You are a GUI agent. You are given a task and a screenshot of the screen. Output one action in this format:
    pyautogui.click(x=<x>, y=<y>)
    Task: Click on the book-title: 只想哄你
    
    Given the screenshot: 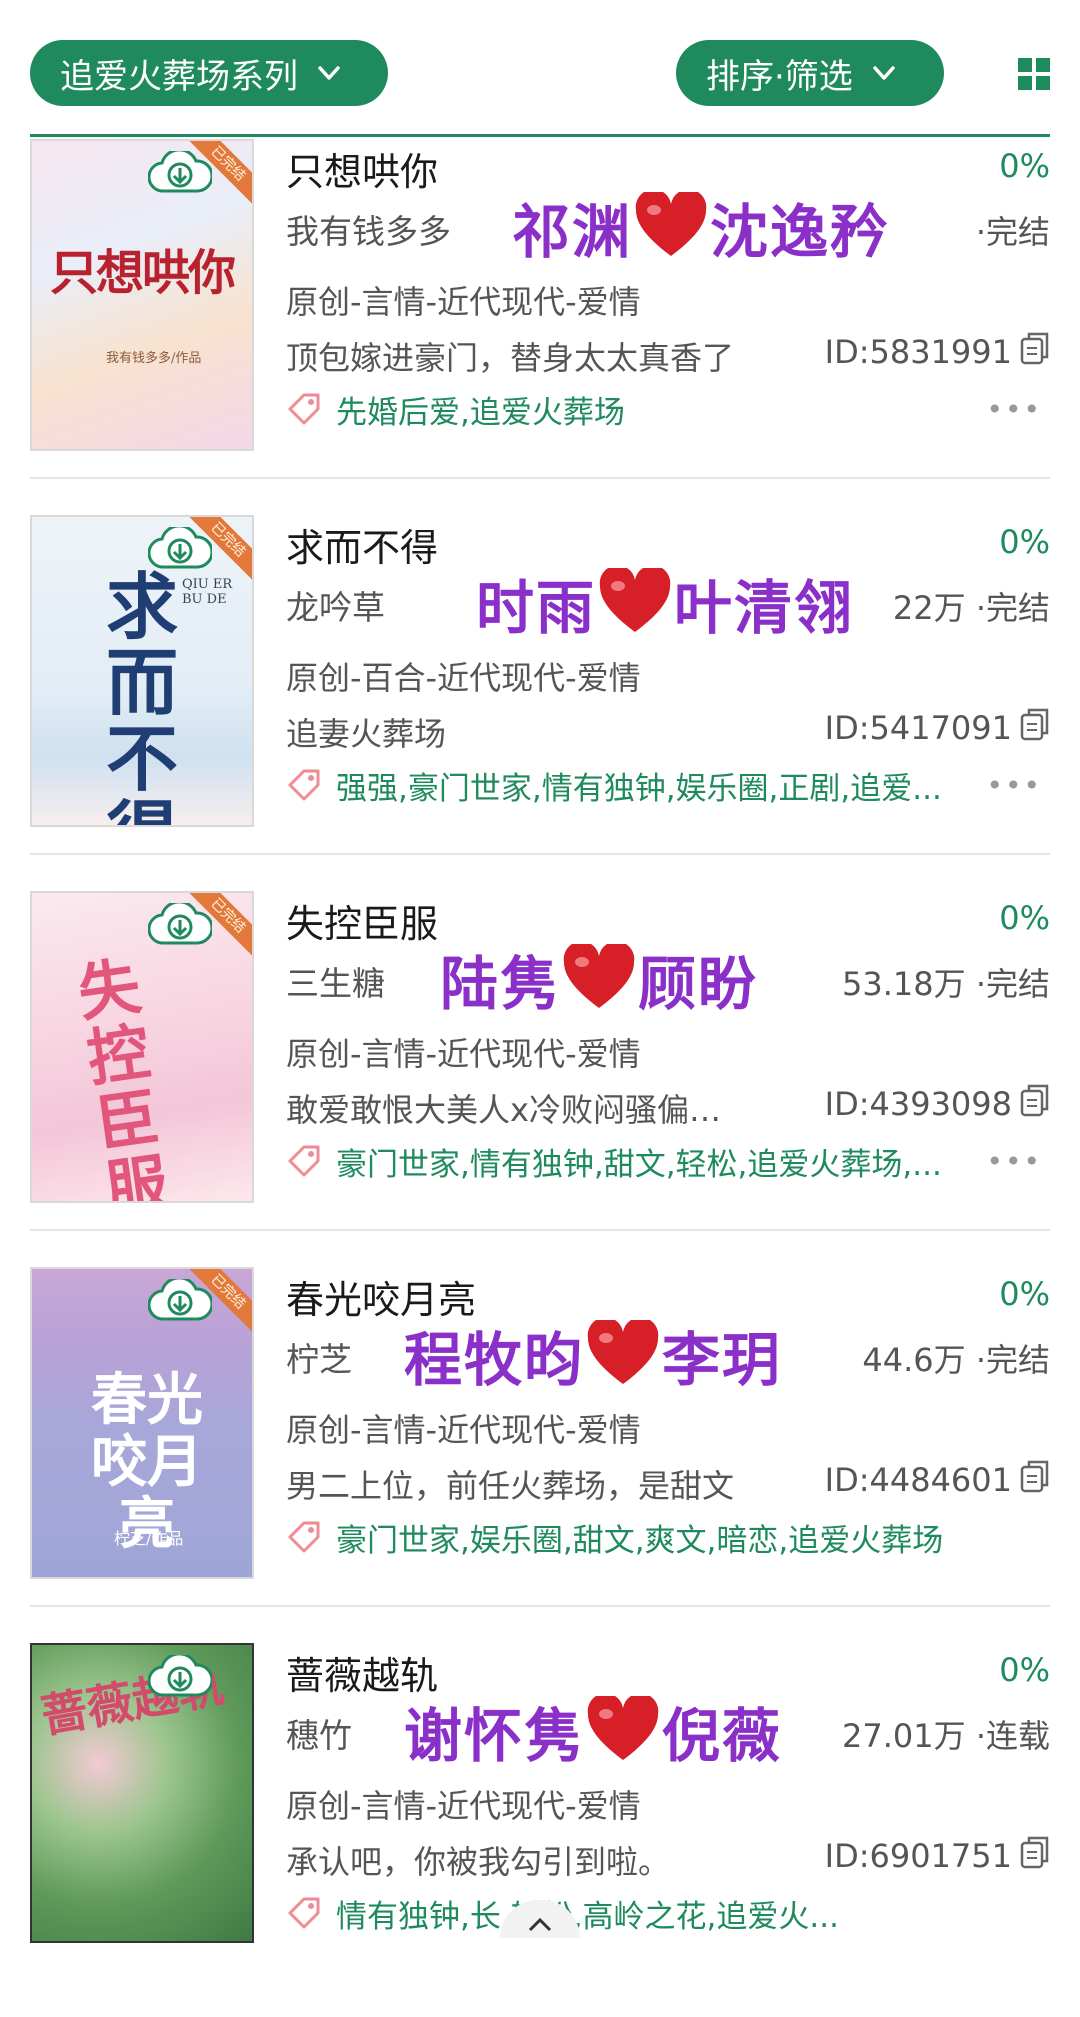 What is the action you would take?
    pyautogui.click(x=362, y=168)
    